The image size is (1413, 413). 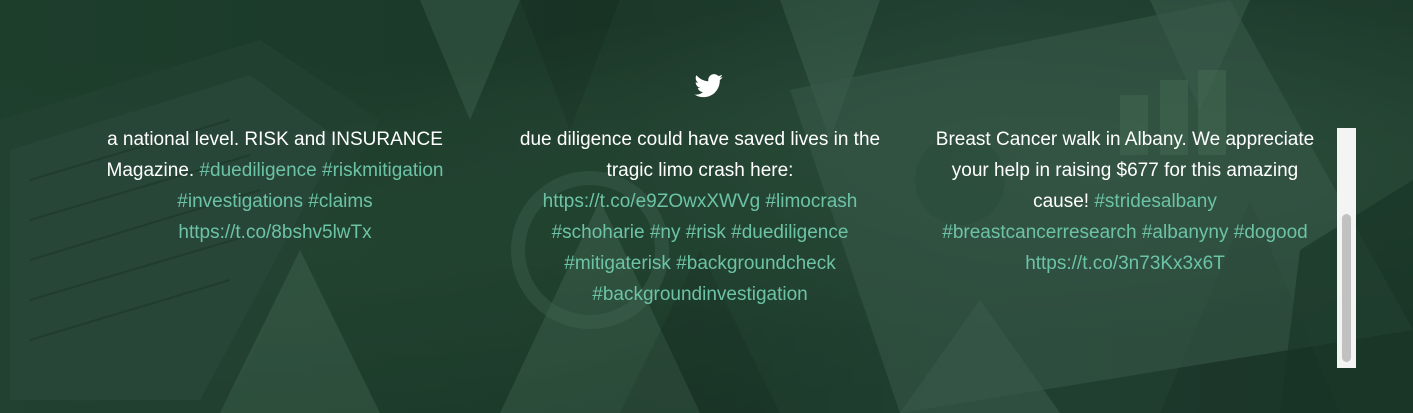 I want to click on hashtag-link: #albanyny, so click(x=1185, y=232).